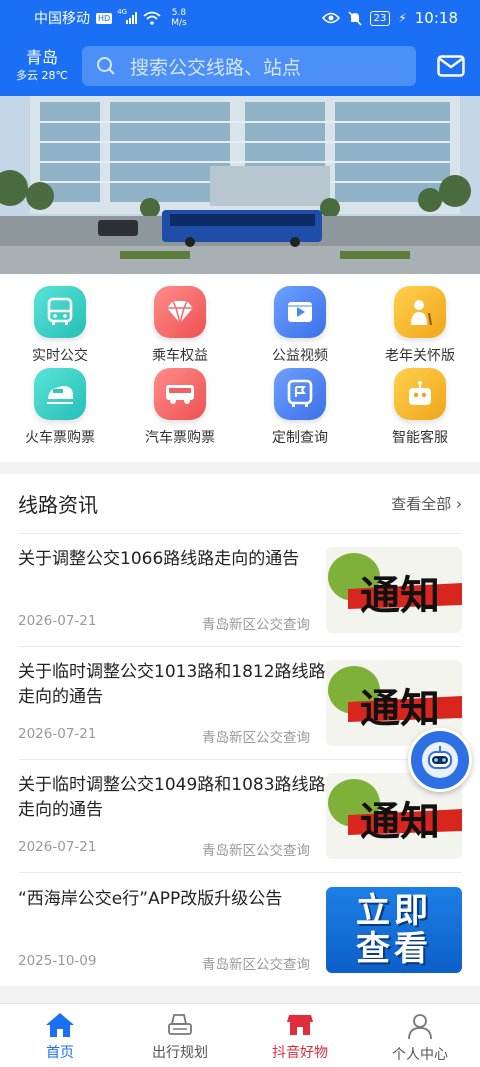 This screenshot has width=480, height=1067. What do you see at coordinates (106, 66) in the screenshot?
I see `search-icon` at bounding box center [106, 66].